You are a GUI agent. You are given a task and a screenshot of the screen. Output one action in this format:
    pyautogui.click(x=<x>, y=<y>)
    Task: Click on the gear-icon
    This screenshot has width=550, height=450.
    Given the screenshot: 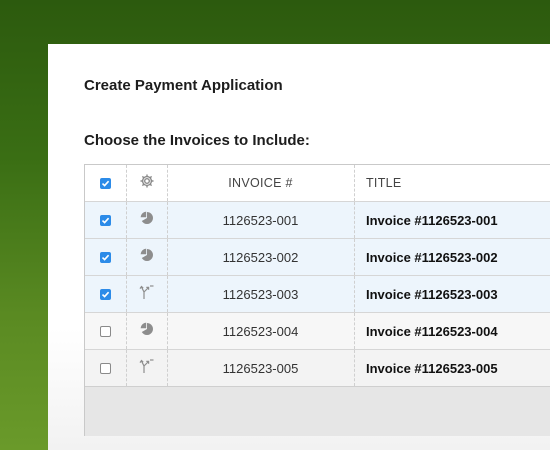 What is the action you would take?
    pyautogui.click(x=147, y=183)
    